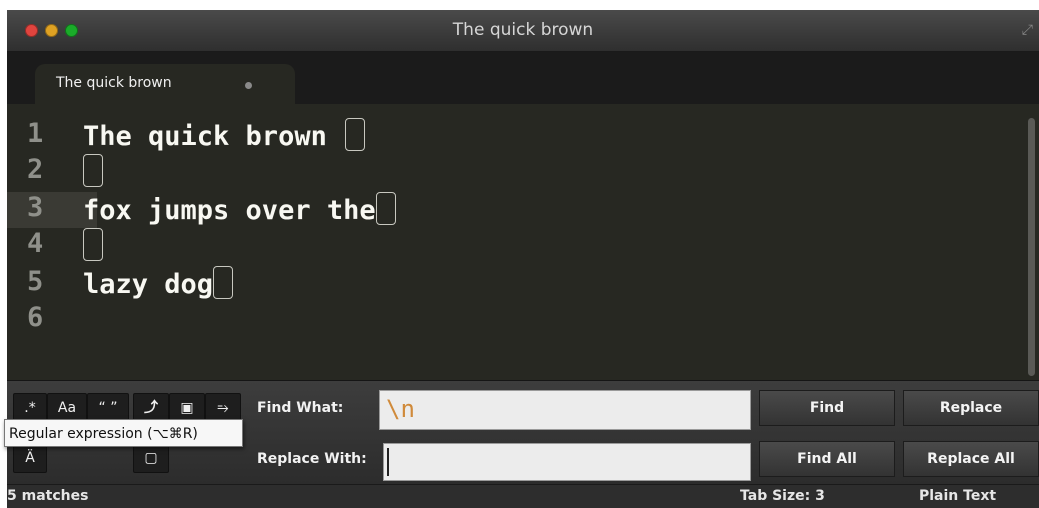 The height and width of the screenshot is (508, 1039). I want to click on tab-bar: The quick brown, so click(523, 78).